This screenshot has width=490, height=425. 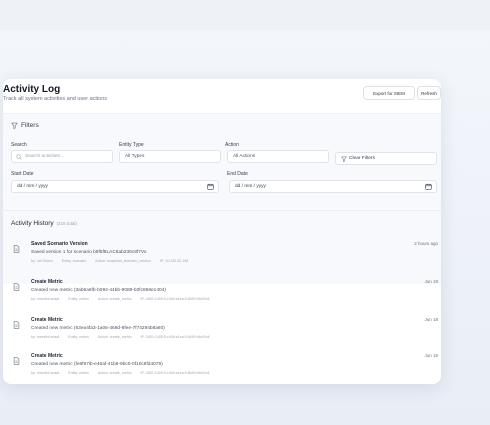 I want to click on action-select: All Actions, so click(x=278, y=156).